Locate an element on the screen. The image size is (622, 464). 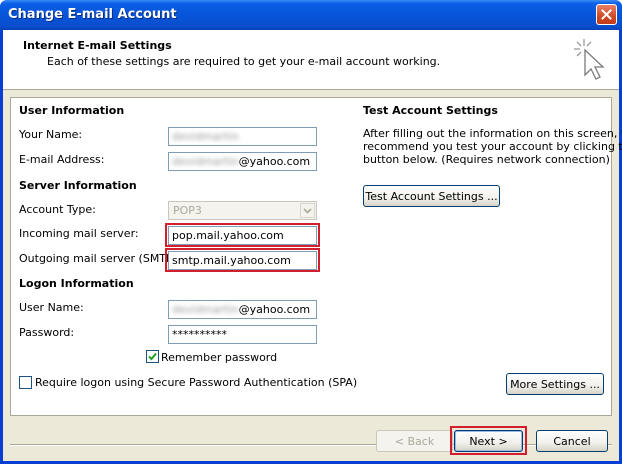
header-title: Internet E-mail Settings is located at coordinates (97, 45).